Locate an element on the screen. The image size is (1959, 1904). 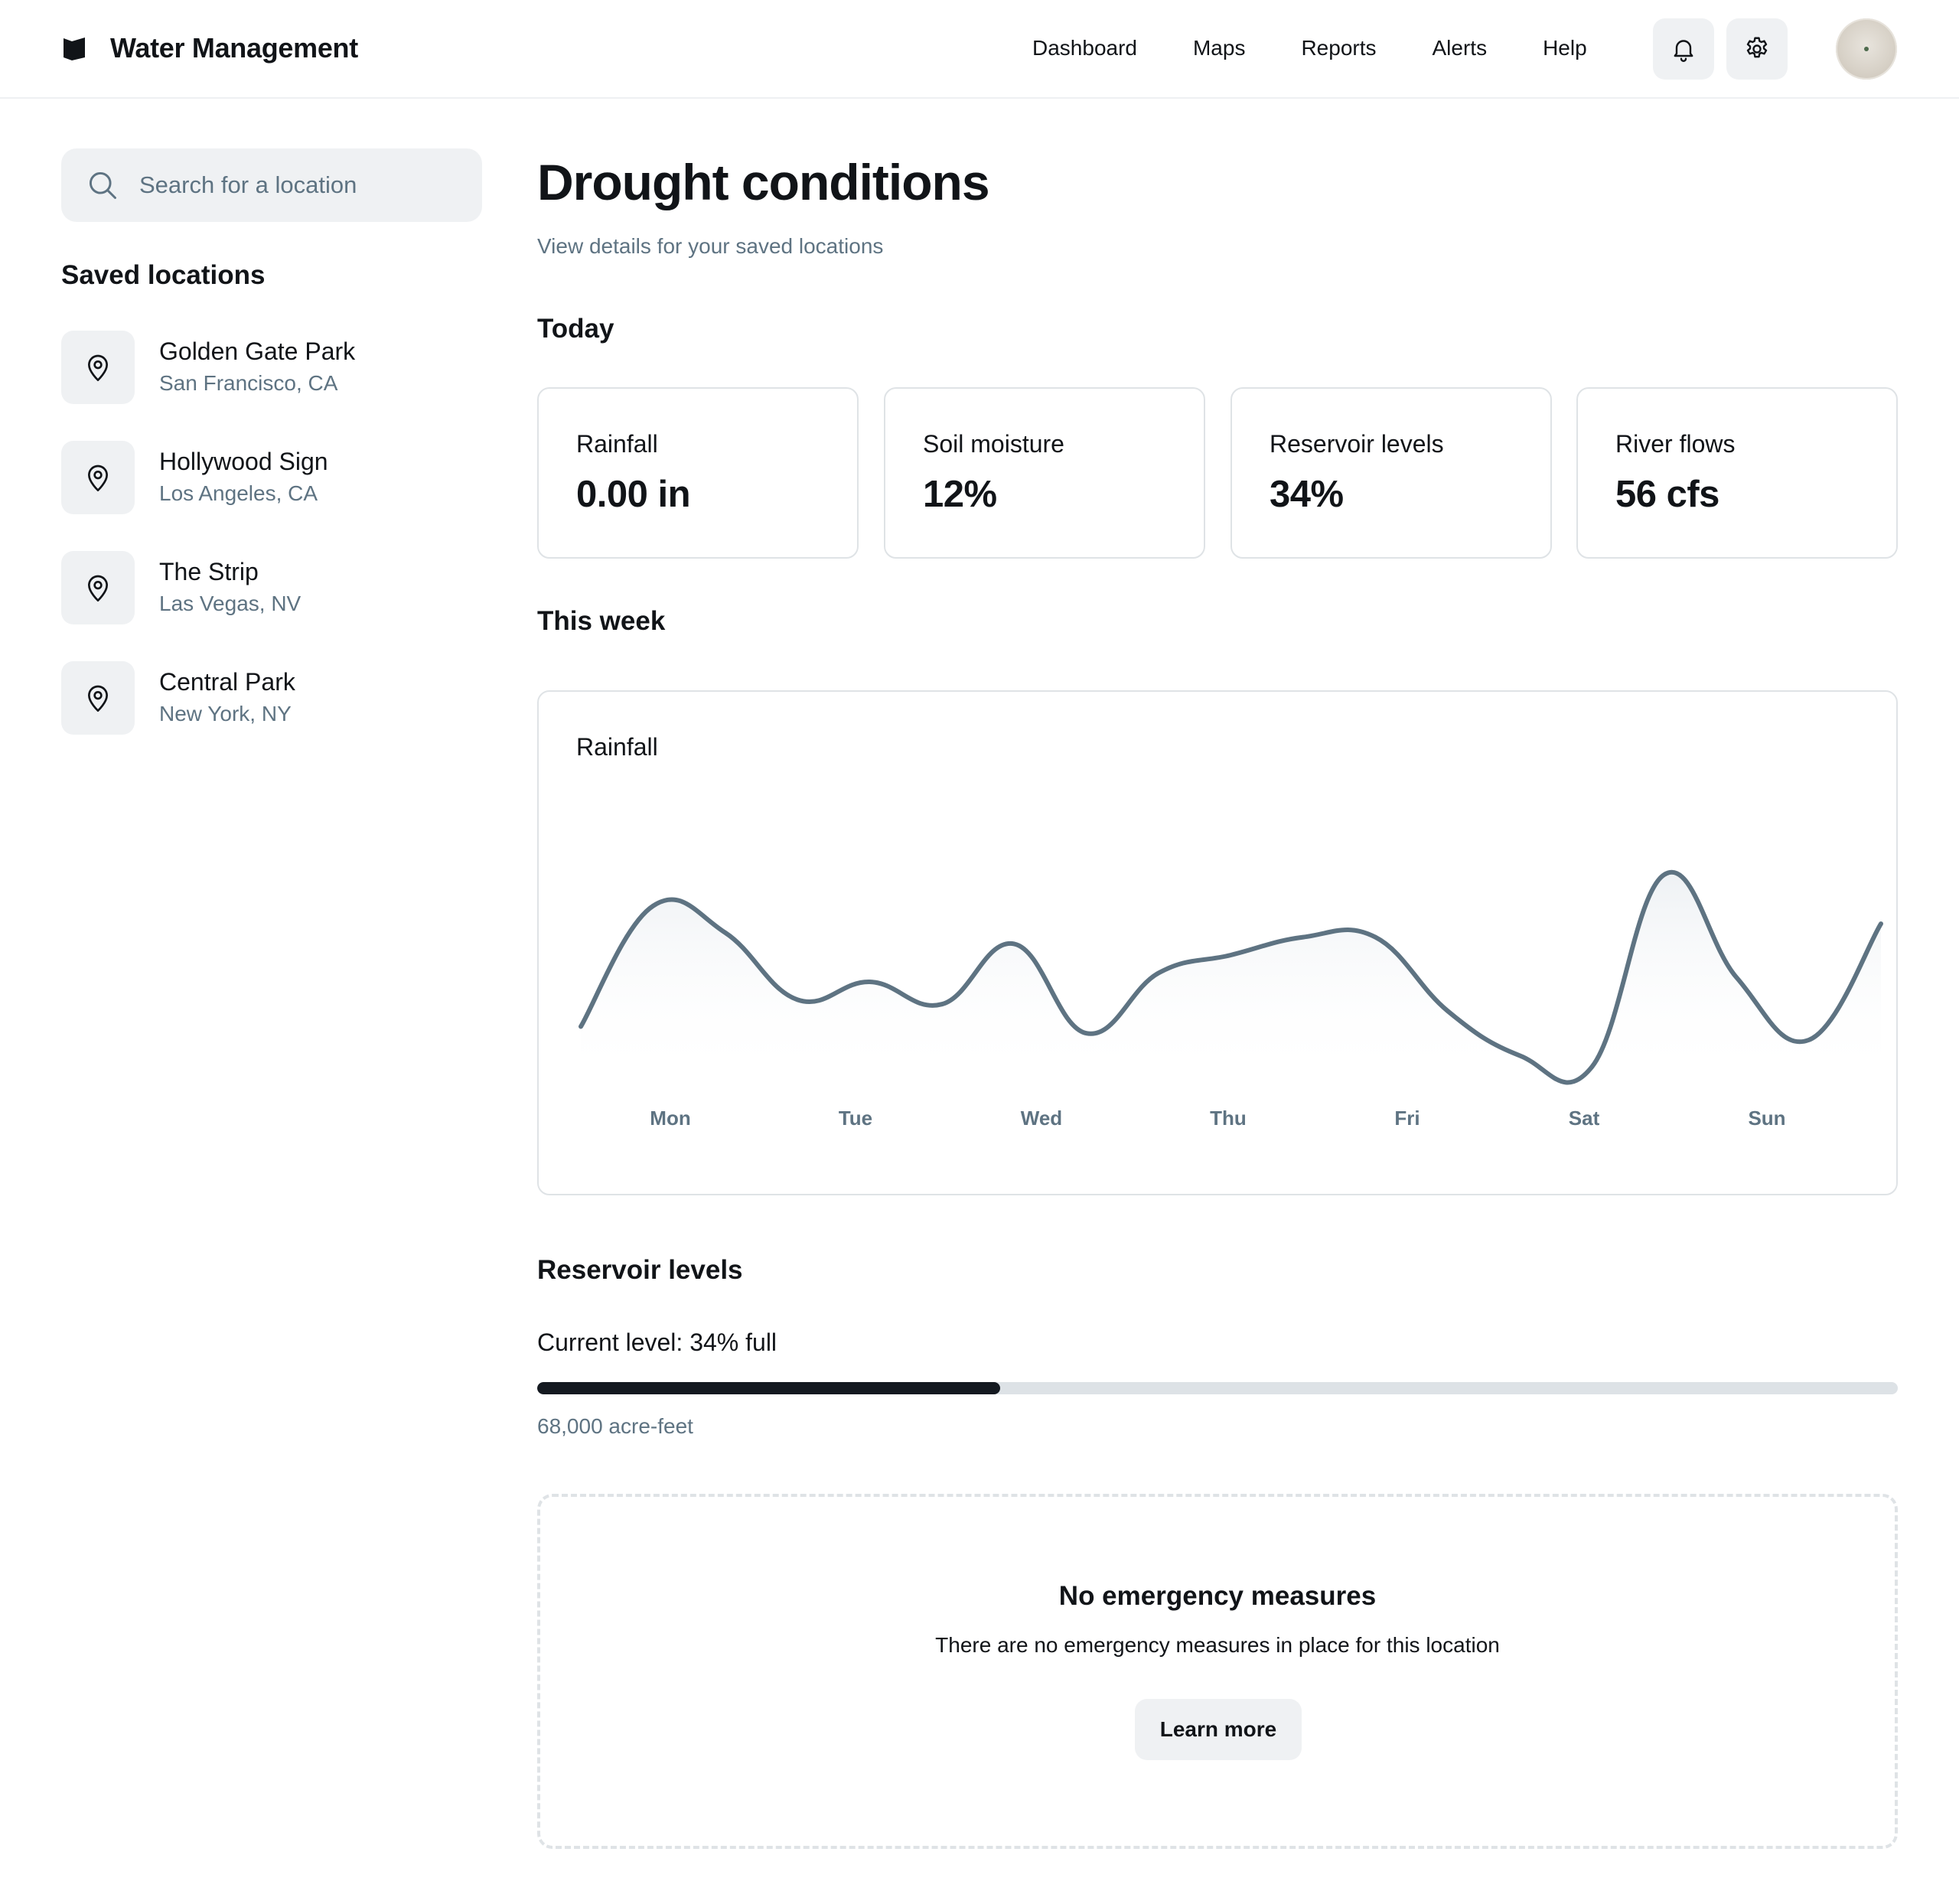
stat-card-river-flows: River flows 56 cfs is located at coordinates (1737, 473).